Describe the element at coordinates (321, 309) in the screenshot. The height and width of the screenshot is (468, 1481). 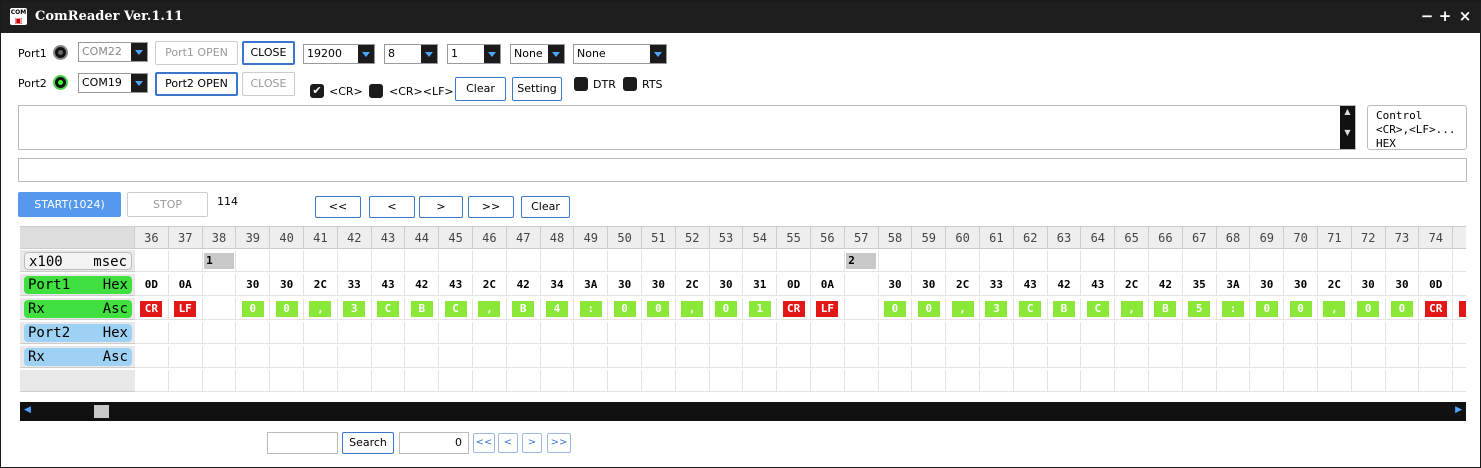
I see `grid-cell: ,` at that location.